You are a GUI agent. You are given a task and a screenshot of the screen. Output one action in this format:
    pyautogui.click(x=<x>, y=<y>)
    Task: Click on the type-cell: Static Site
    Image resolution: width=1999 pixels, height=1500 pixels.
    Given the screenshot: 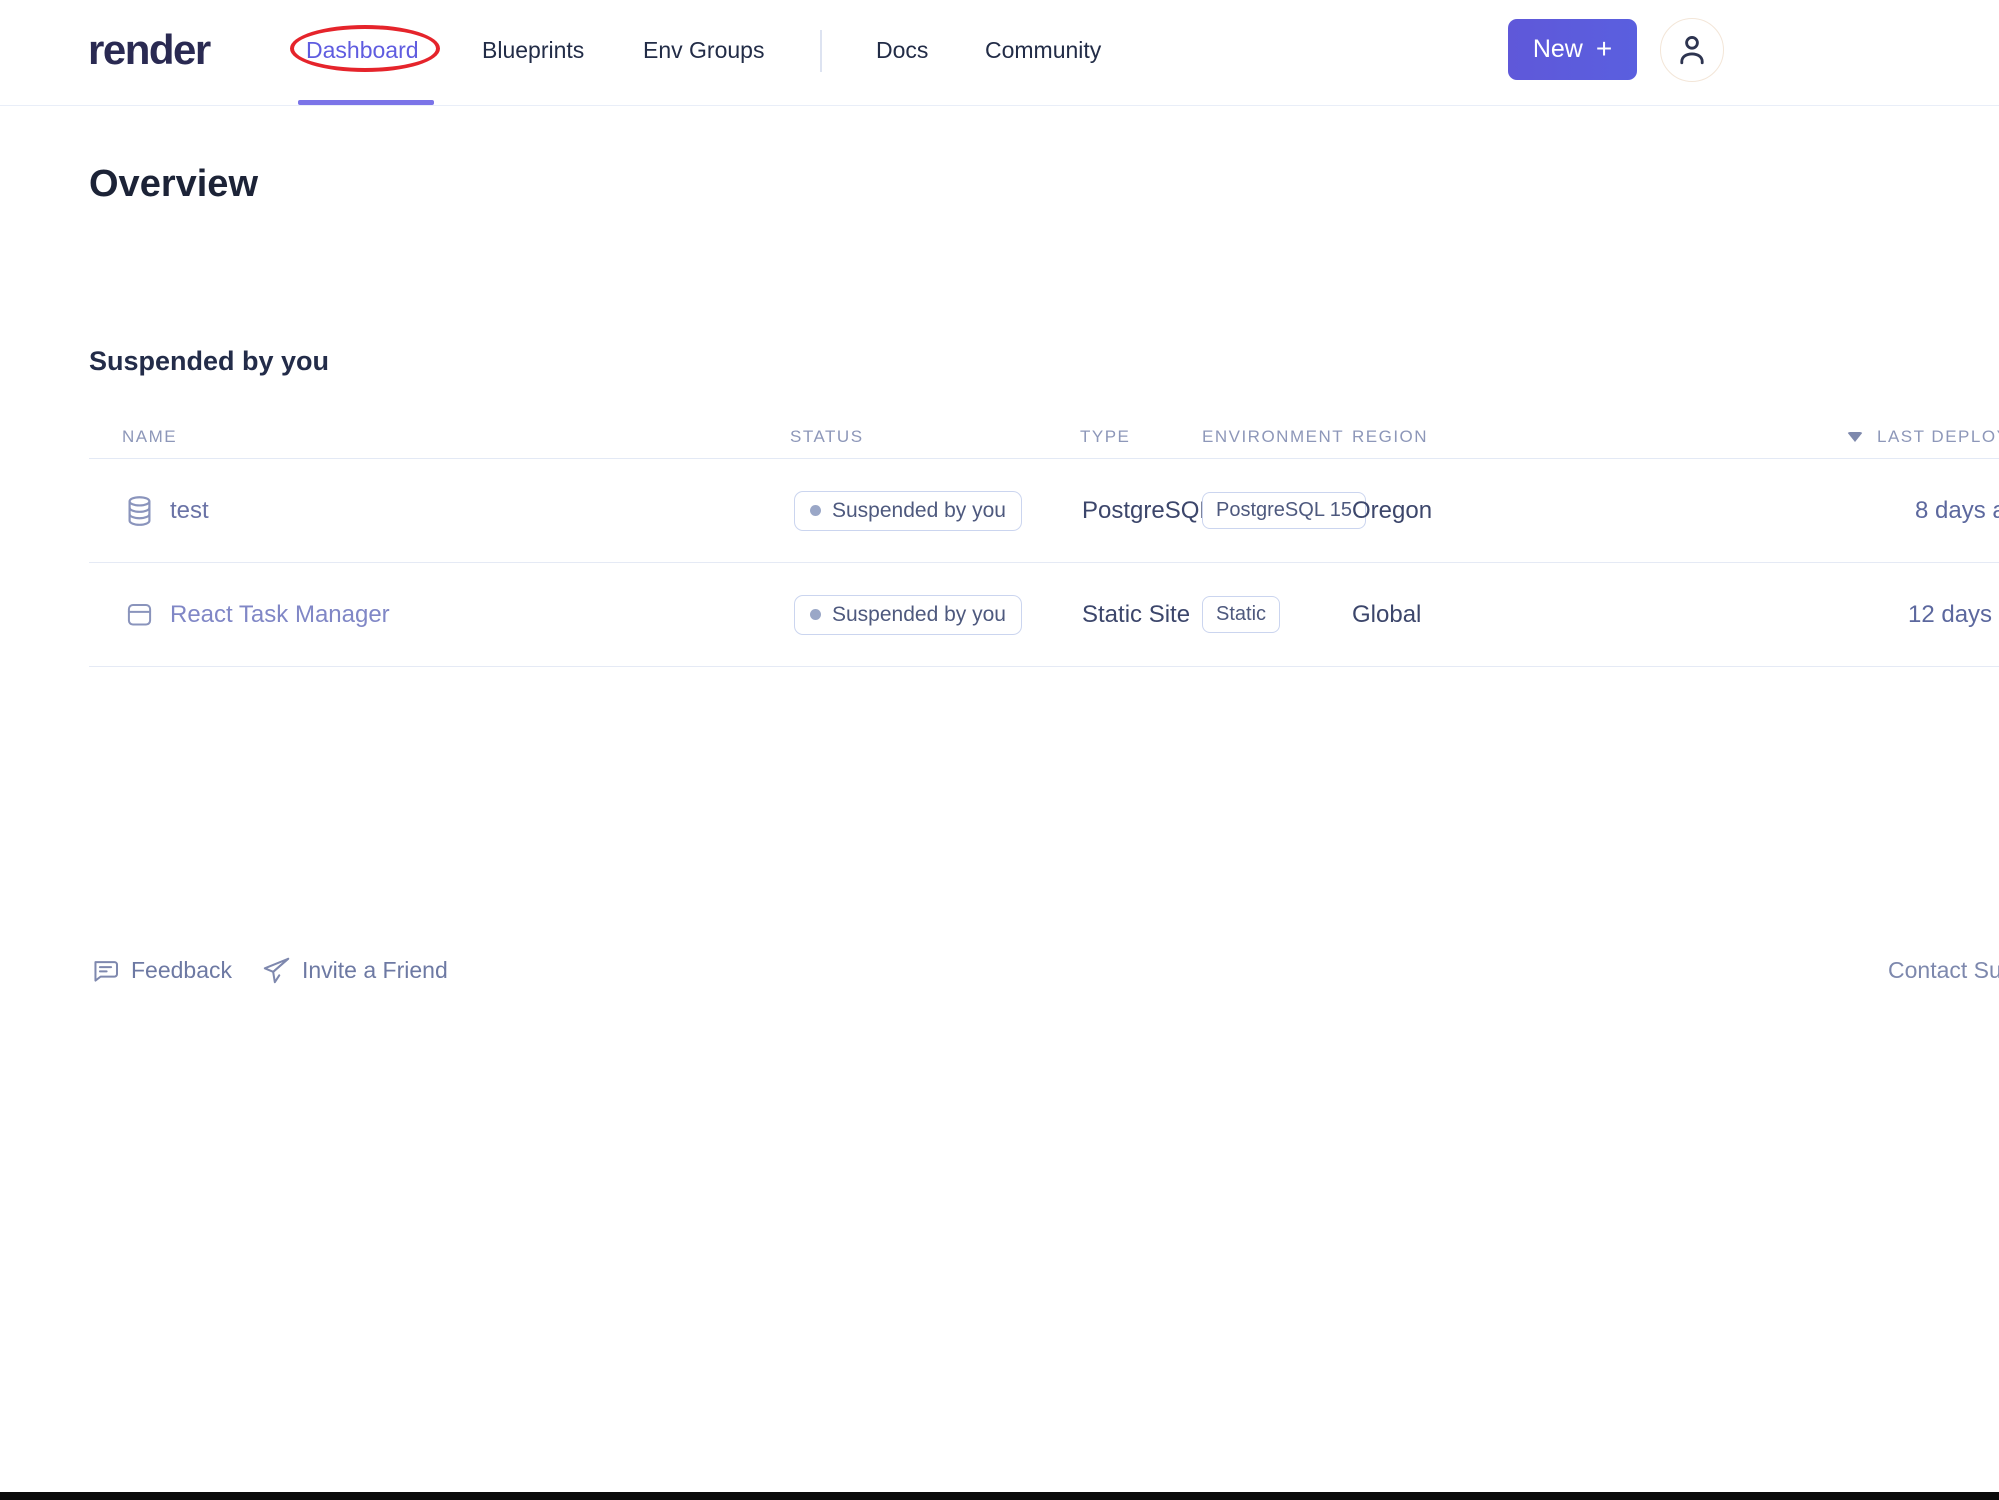 What is the action you would take?
    pyautogui.click(x=1136, y=614)
    